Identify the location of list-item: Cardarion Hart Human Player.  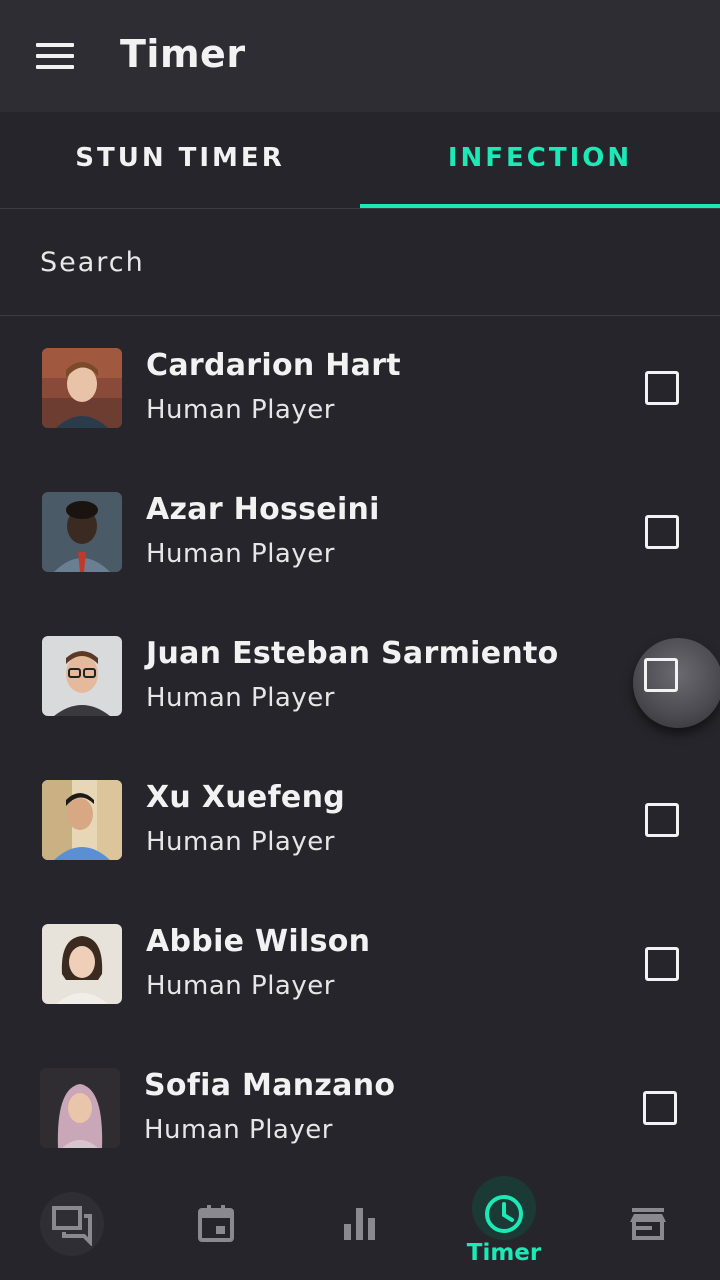
(360, 388).